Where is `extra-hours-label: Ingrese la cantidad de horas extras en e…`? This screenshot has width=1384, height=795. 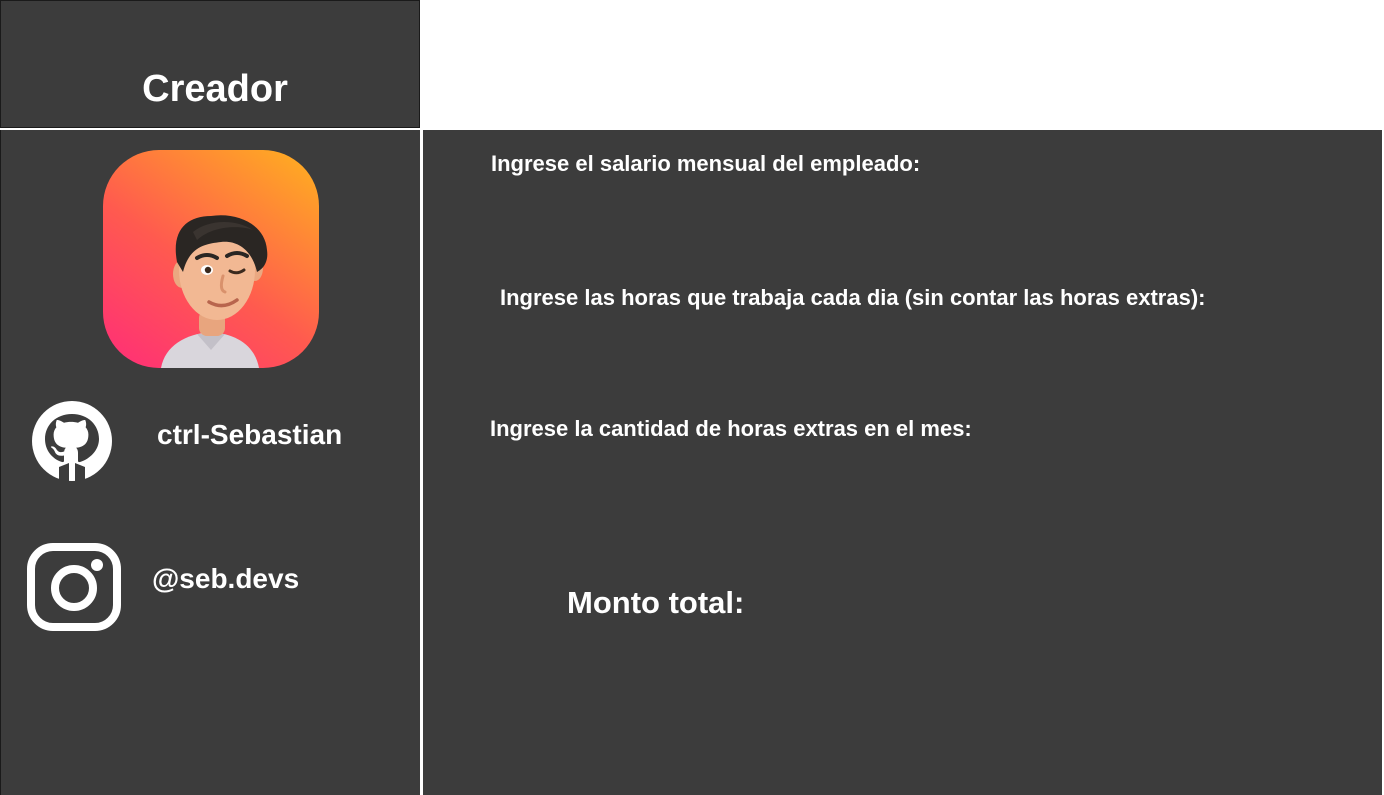 extra-hours-label: Ingrese la cantidad de horas extras en e… is located at coordinates (731, 428).